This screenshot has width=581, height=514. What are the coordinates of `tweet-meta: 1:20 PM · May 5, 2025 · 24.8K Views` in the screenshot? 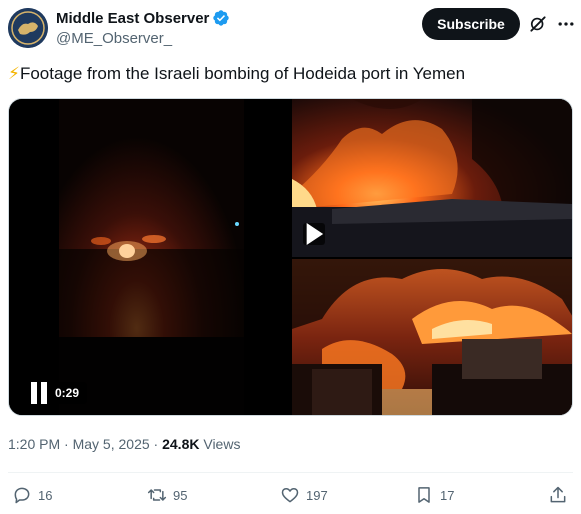 It's located at (124, 444).